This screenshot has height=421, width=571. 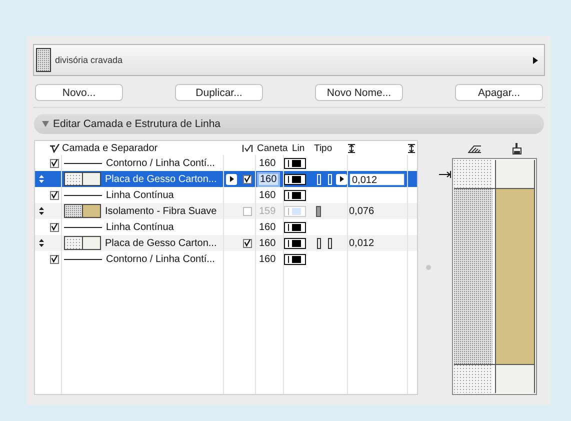 What do you see at coordinates (517, 149) in the screenshot?
I see `paint-bucket-icon` at bounding box center [517, 149].